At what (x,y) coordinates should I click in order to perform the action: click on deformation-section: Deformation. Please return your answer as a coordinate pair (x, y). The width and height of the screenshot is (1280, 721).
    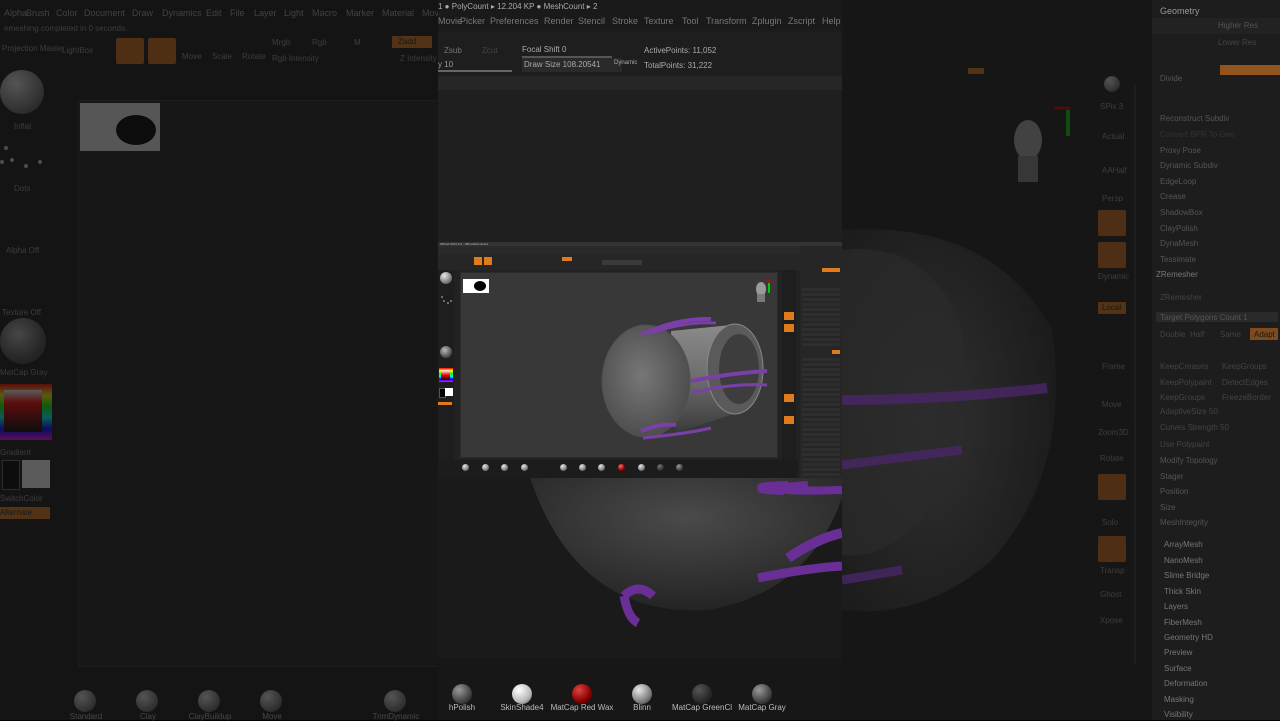
    Looking at the image, I should click on (1186, 683).